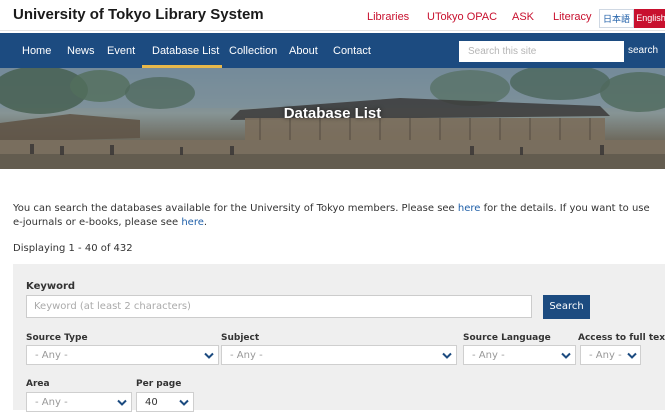 This screenshot has width=665, height=412. Describe the element at coordinates (649, 18) in the screenshot. I see `language-english-button: English` at that location.